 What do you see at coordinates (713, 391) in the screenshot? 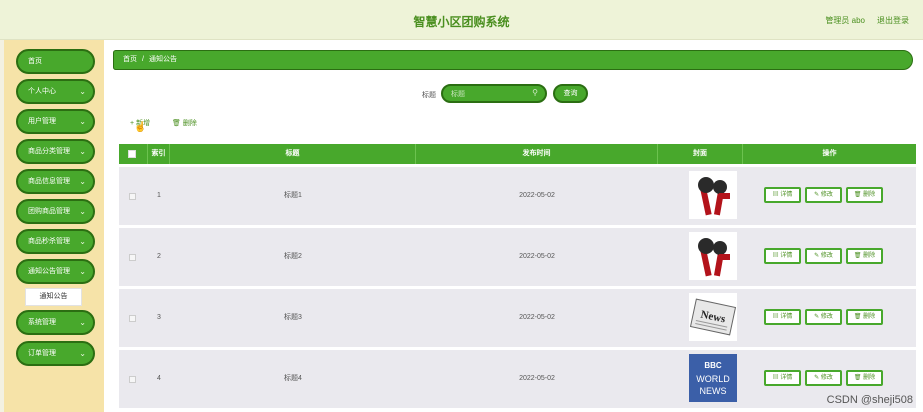
I see `svg-text: NEWS` at bounding box center [713, 391].